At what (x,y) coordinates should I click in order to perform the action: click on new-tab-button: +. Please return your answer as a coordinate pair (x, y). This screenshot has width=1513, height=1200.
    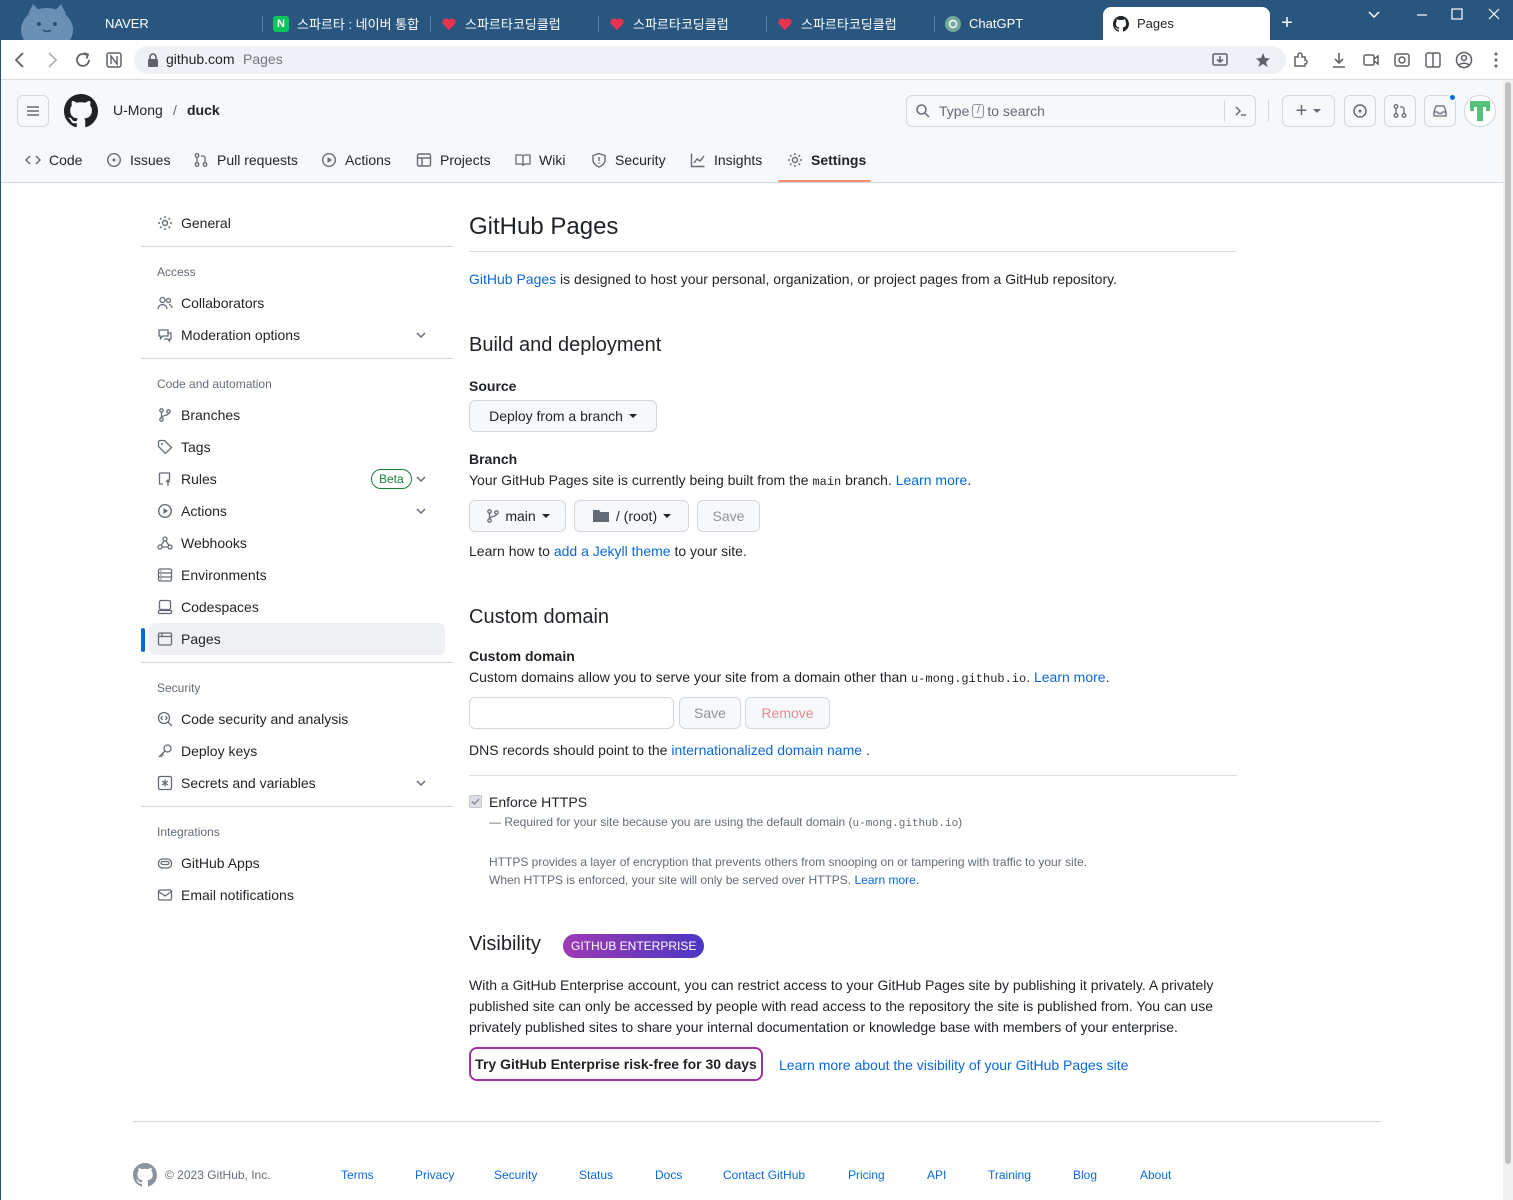
    Looking at the image, I should click on (1287, 23).